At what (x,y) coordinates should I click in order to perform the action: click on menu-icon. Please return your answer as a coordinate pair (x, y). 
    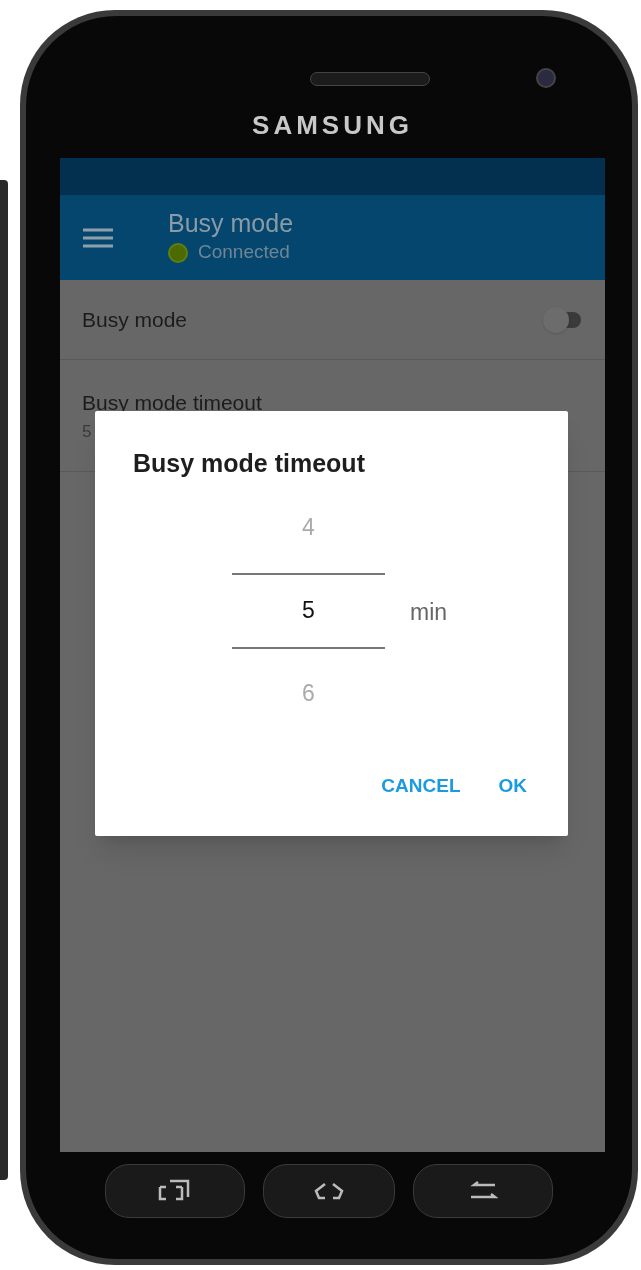
    Looking at the image, I should click on (98, 237).